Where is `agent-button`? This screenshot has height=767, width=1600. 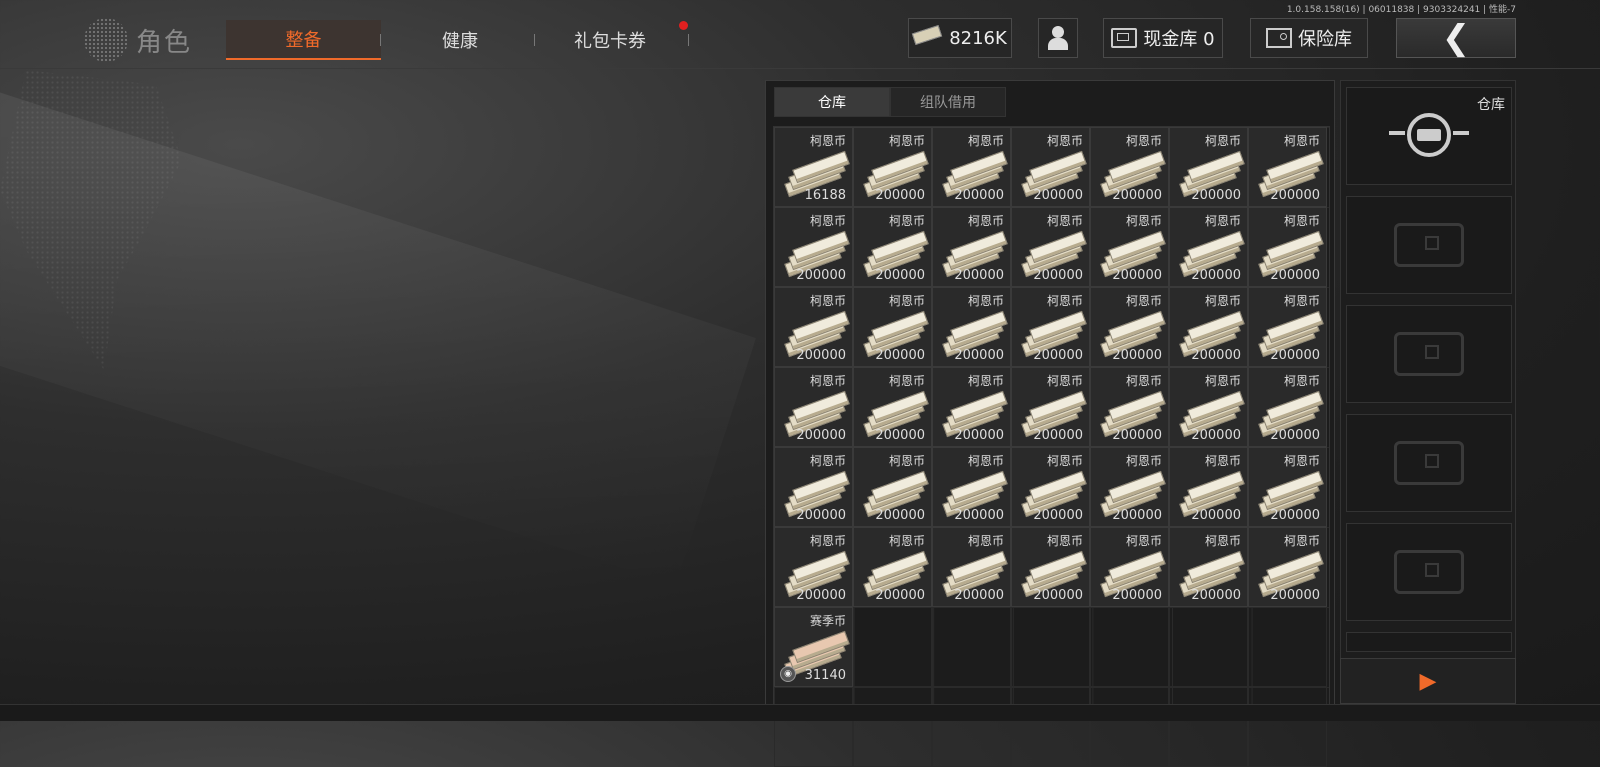 agent-button is located at coordinates (1058, 38).